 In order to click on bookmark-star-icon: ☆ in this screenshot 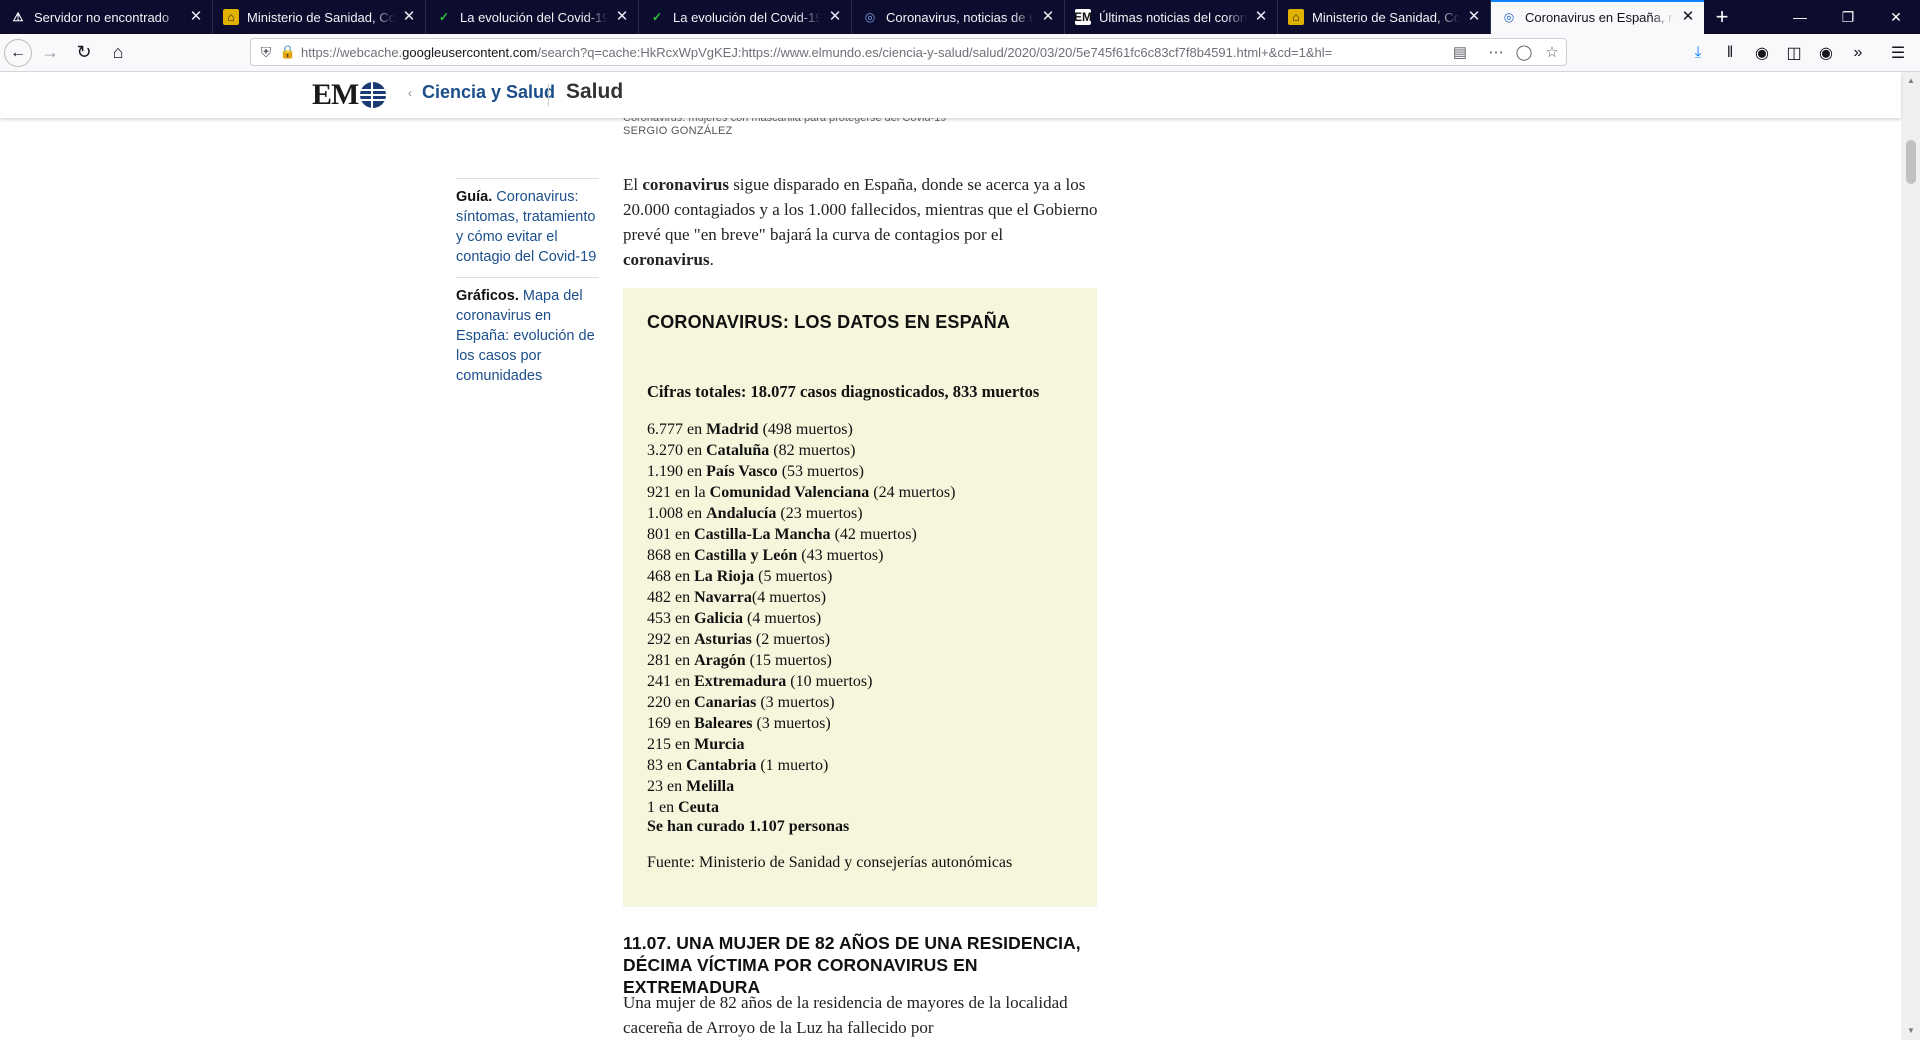, I will do `click(1552, 52)`.